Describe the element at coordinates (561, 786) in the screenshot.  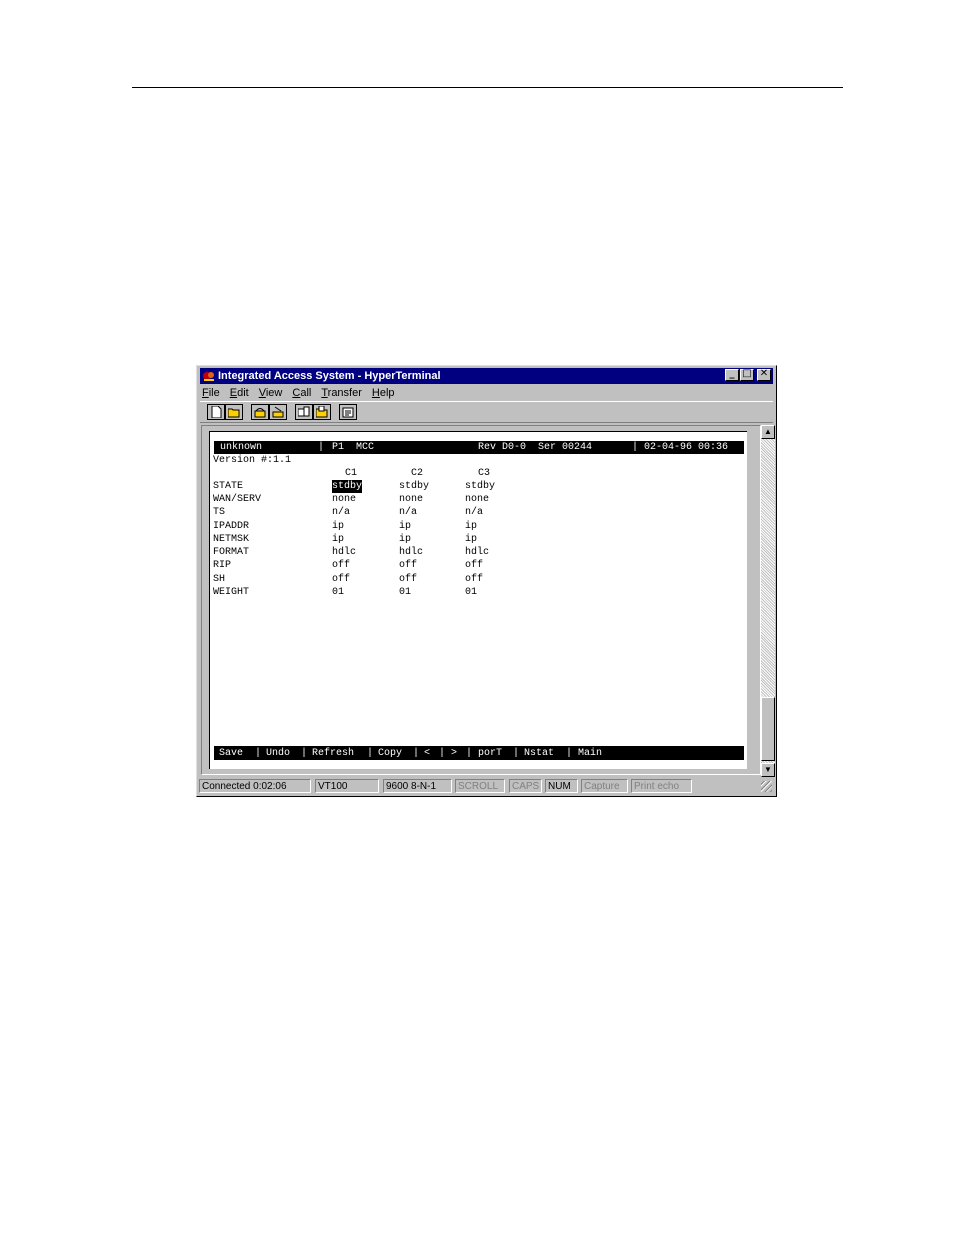
I see `status-num: NUM` at that location.